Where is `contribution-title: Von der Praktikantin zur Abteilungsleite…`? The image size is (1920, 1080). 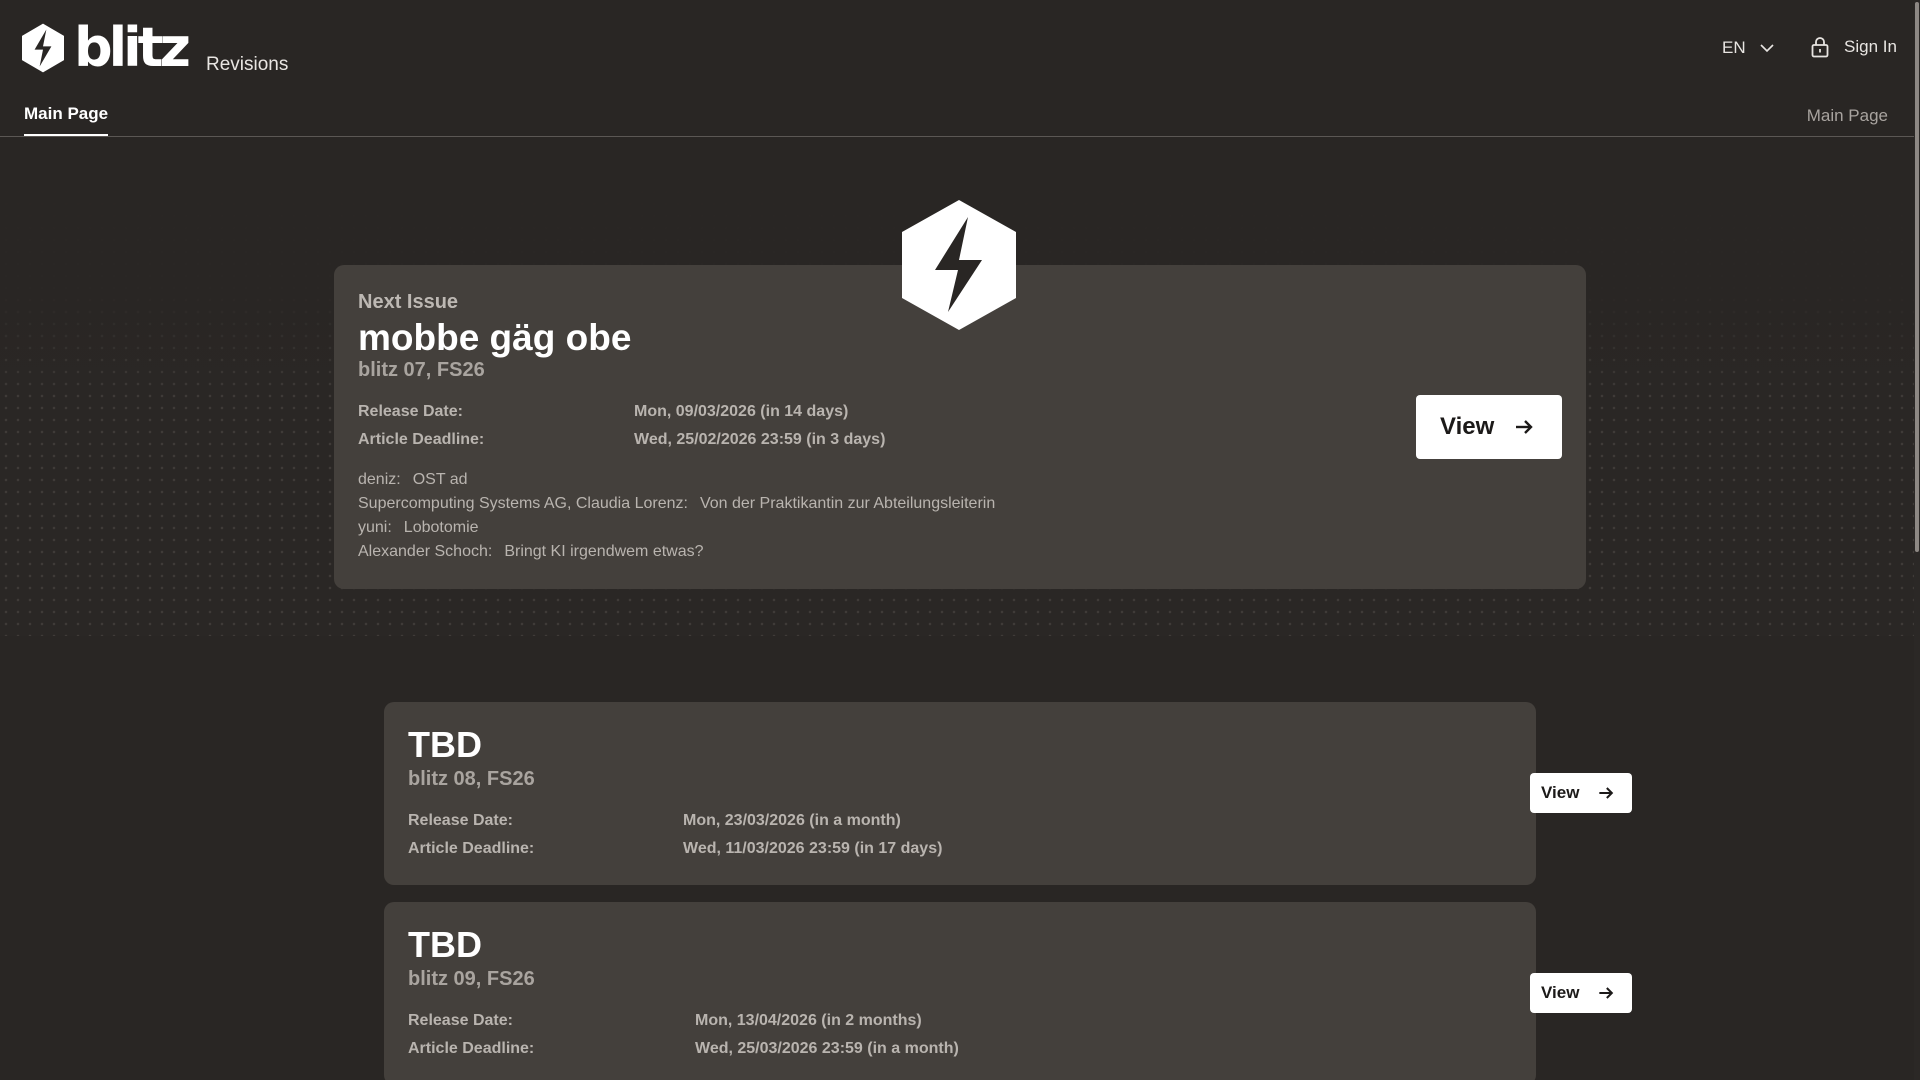 contribution-title: Von der Praktikantin zur Abteilungsleite… is located at coordinates (847, 503).